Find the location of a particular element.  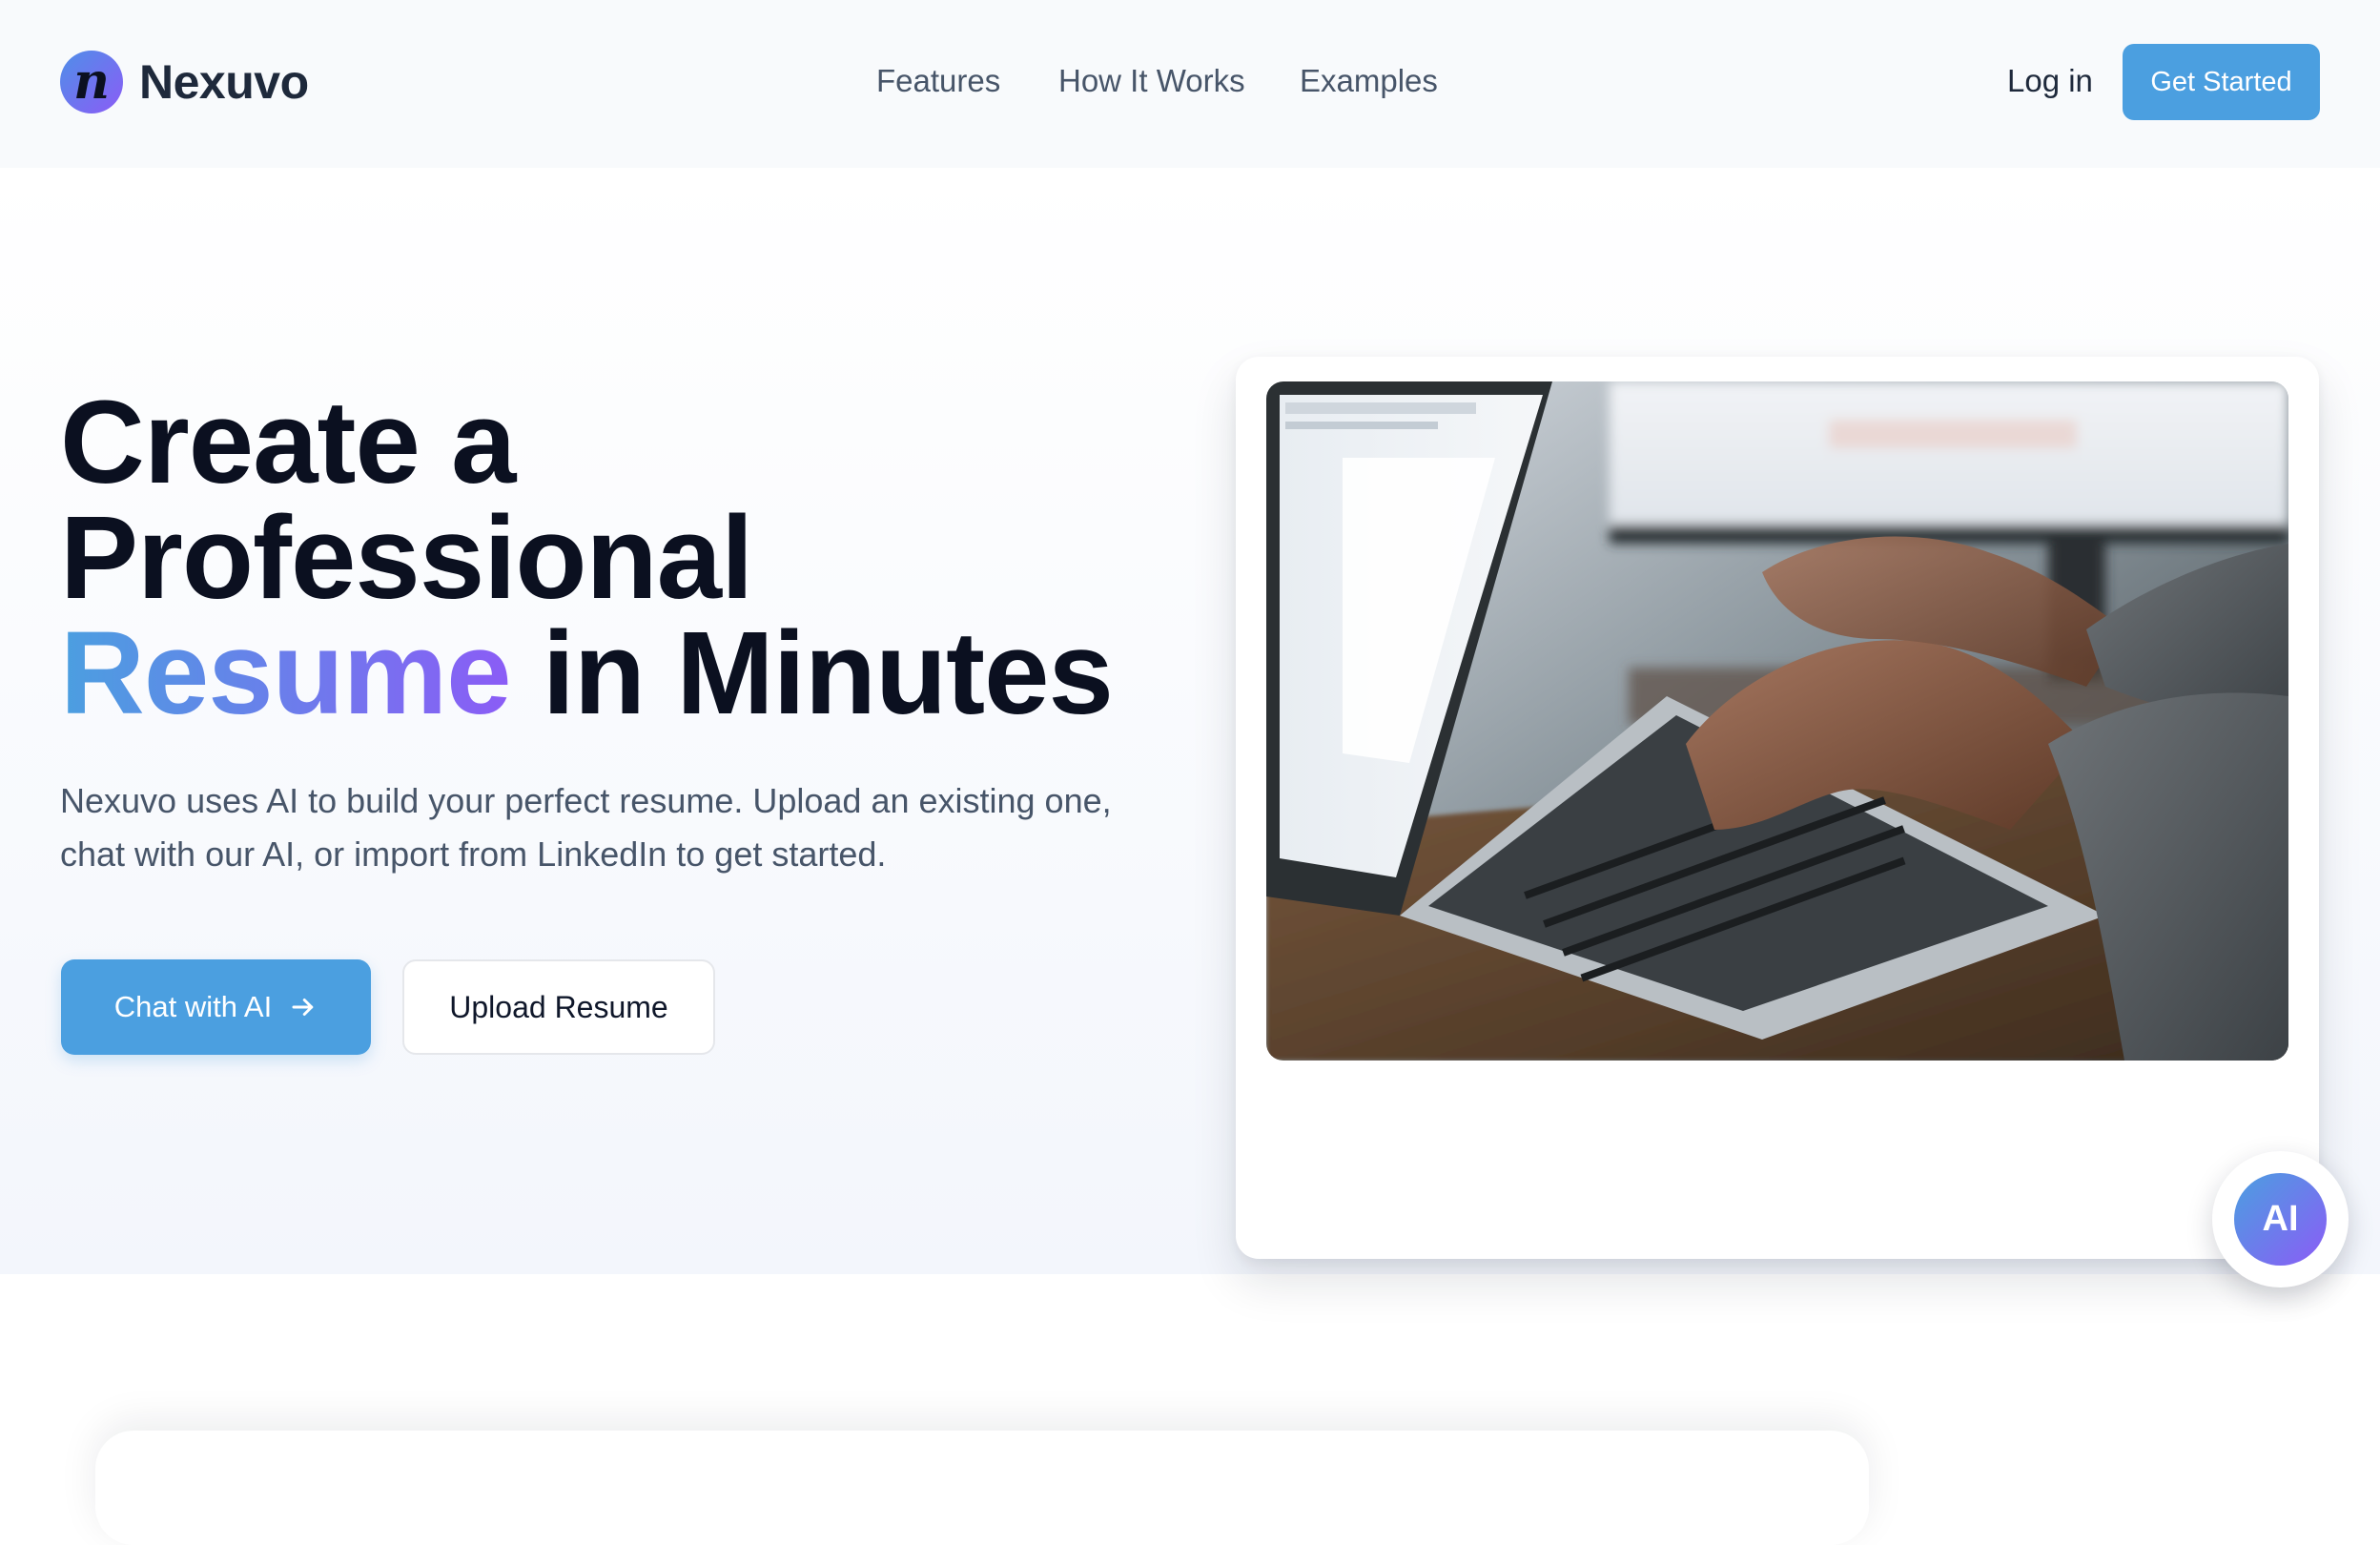

ai-assistant-badge: AI is located at coordinates (2280, 1219).